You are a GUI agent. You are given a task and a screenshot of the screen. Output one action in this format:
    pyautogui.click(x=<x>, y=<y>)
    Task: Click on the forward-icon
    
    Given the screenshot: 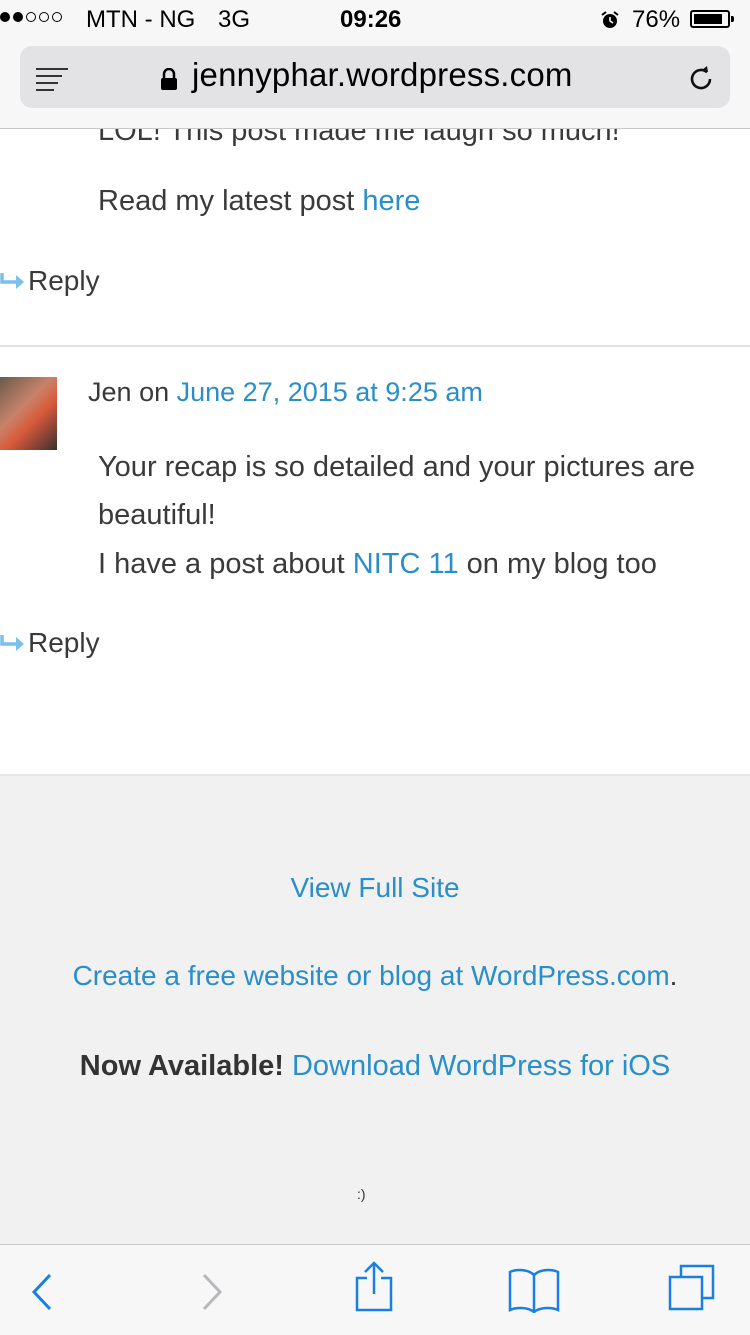 What is the action you would take?
    pyautogui.click(x=212, y=1292)
    